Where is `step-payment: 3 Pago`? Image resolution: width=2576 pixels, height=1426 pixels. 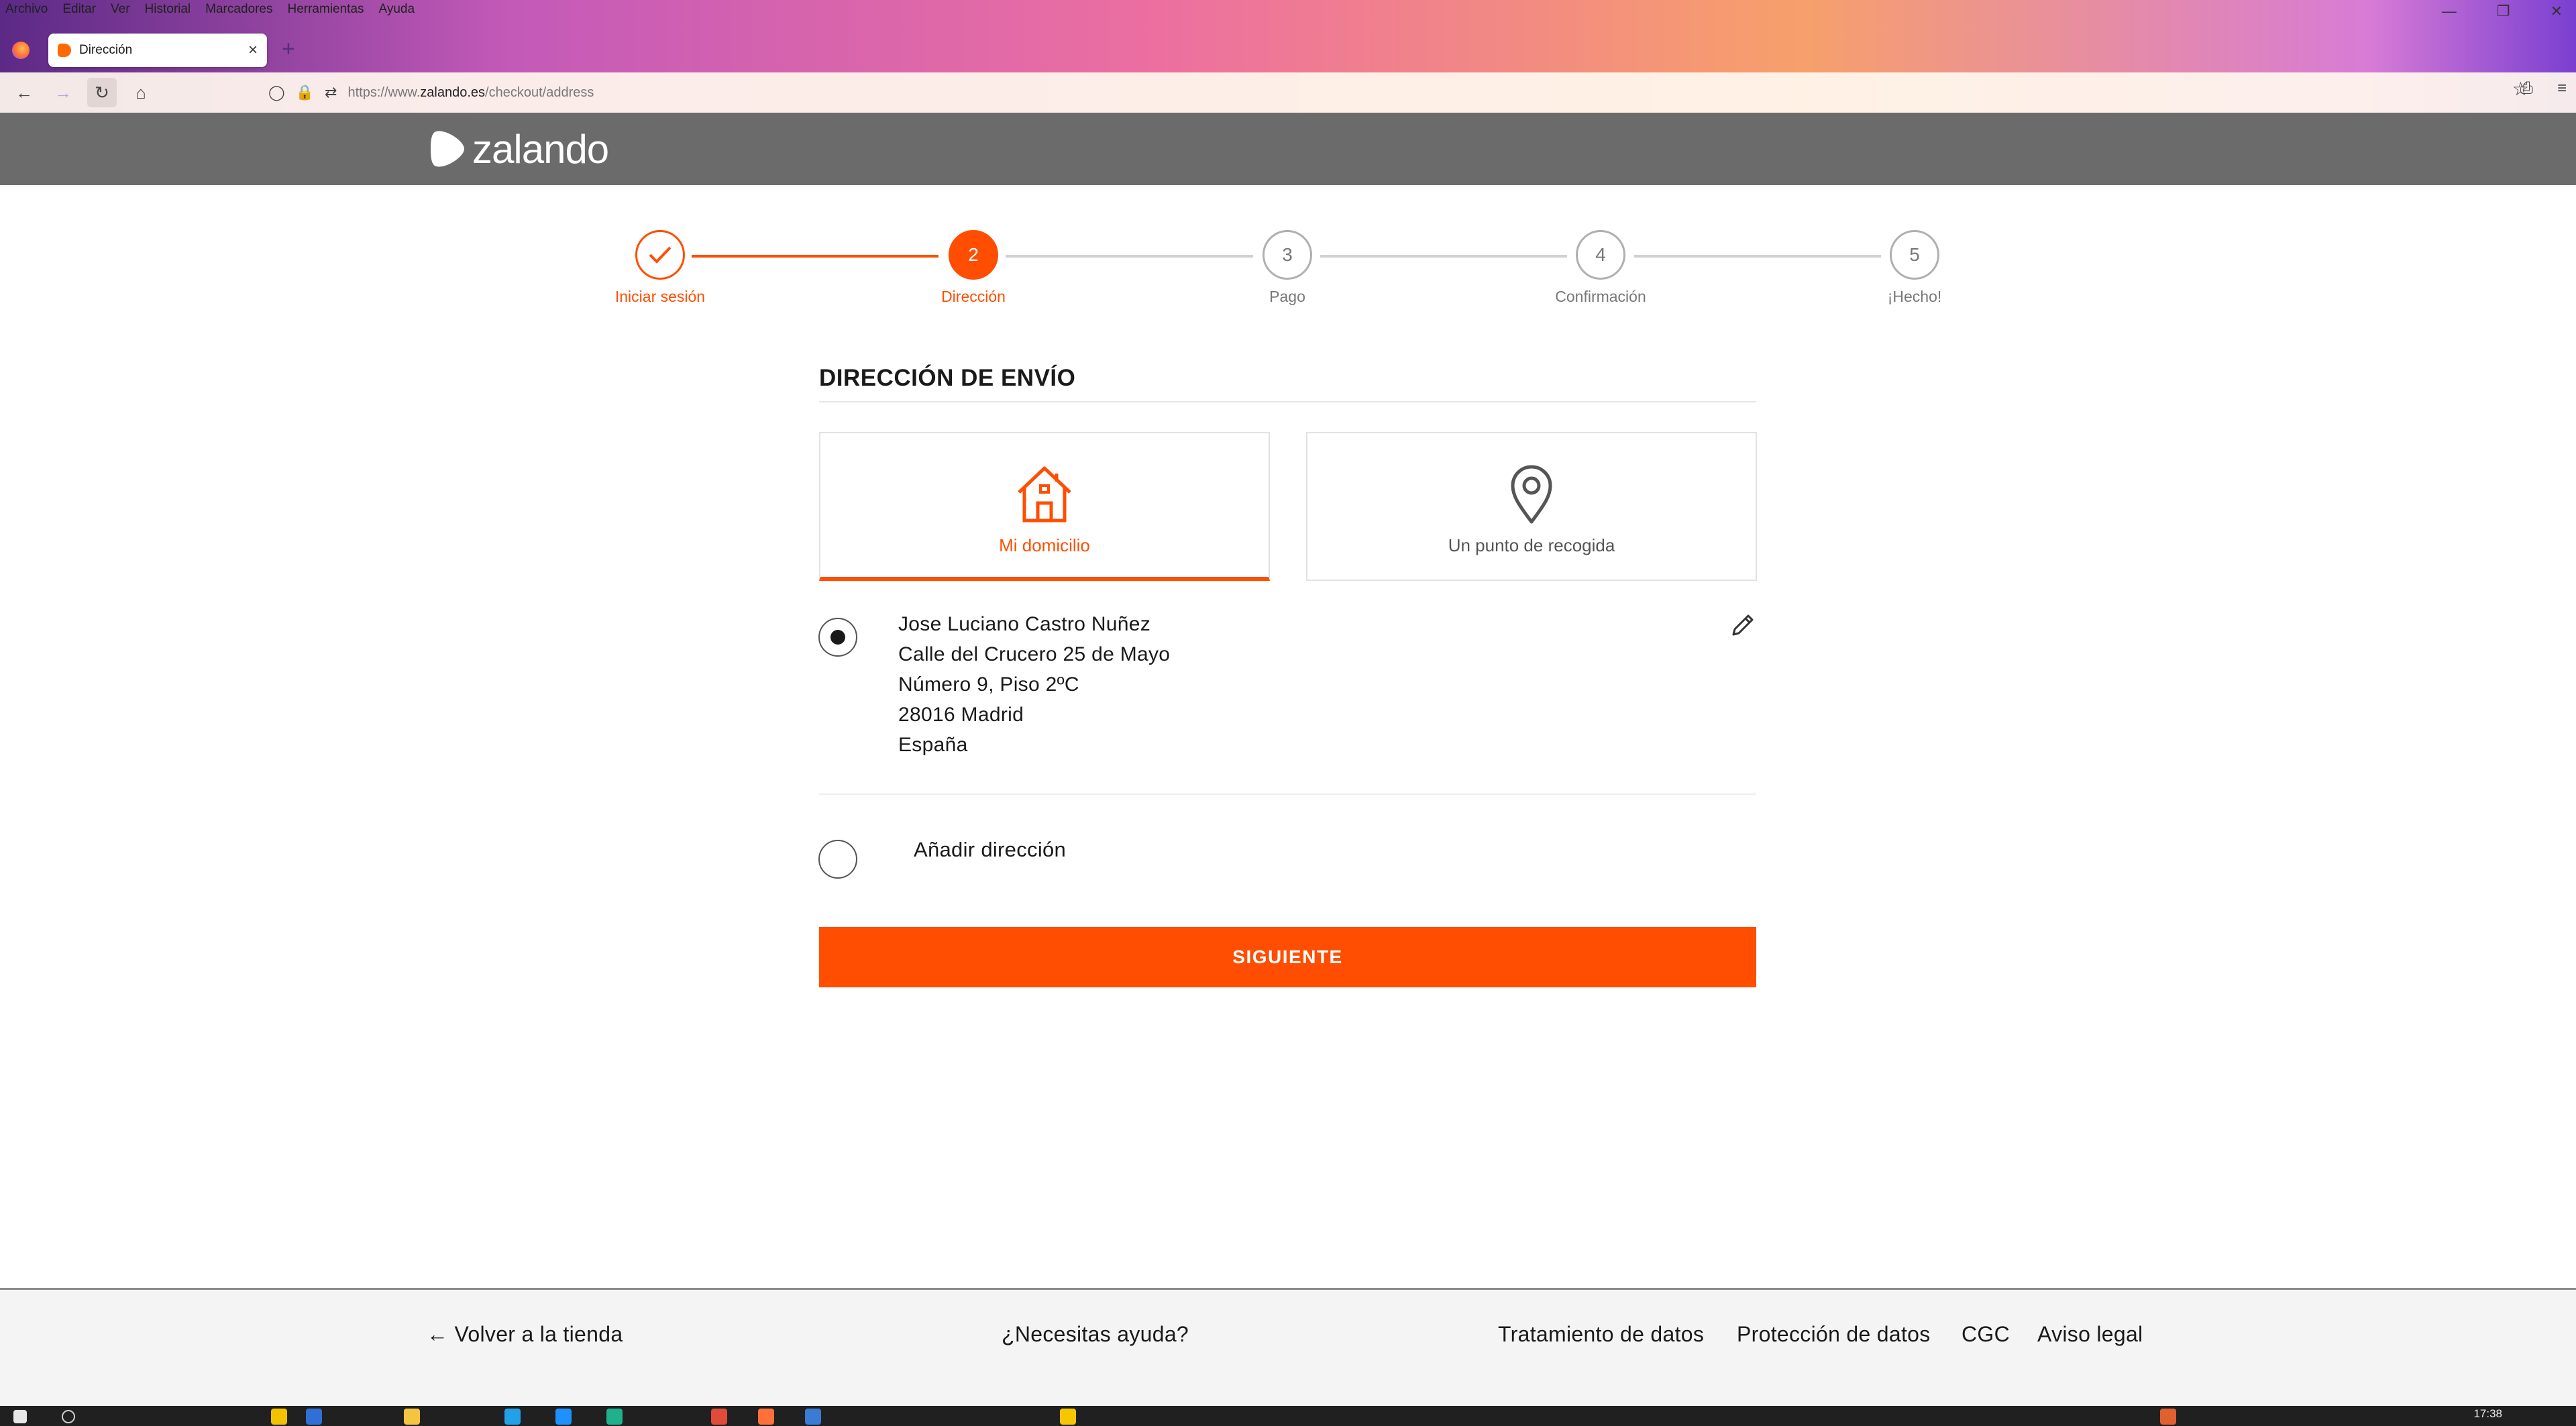
step-payment: 3 Pago is located at coordinates (1287, 267).